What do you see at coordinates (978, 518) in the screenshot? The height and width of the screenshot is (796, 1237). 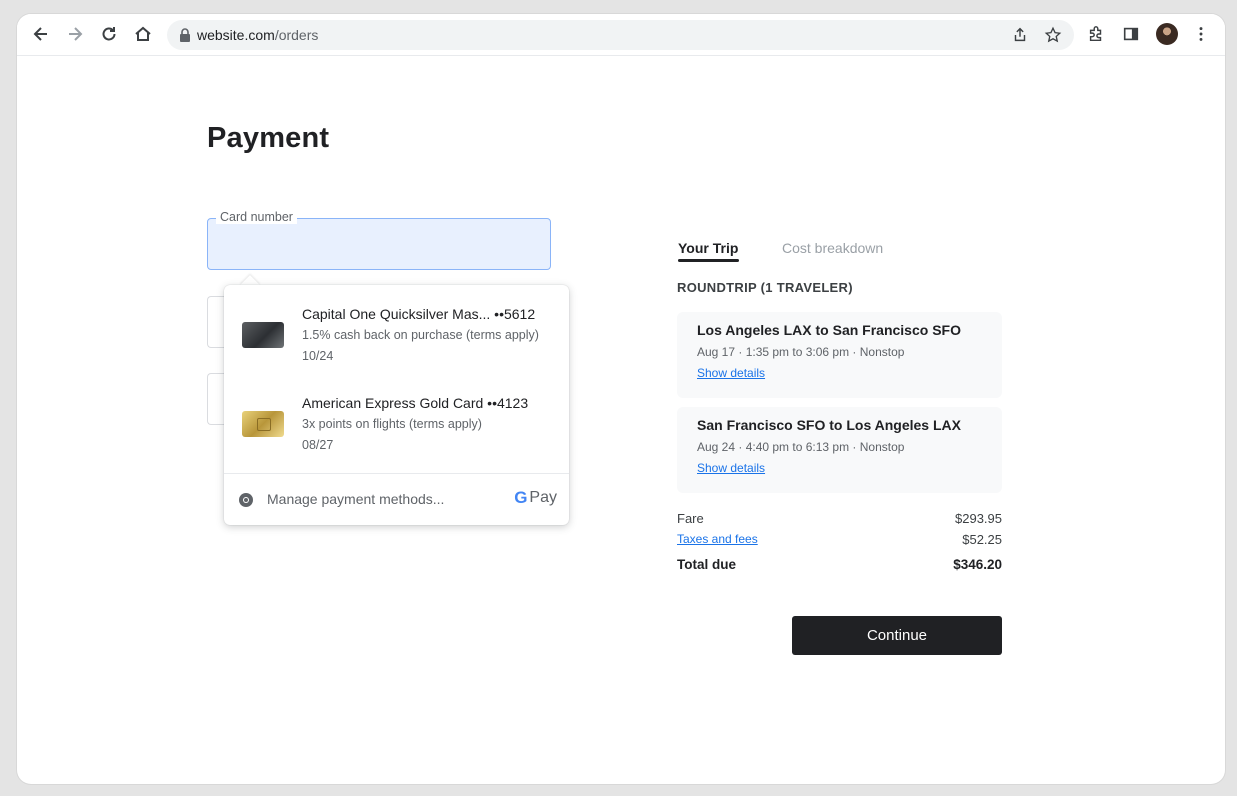 I see `fare-value: $293.95` at bounding box center [978, 518].